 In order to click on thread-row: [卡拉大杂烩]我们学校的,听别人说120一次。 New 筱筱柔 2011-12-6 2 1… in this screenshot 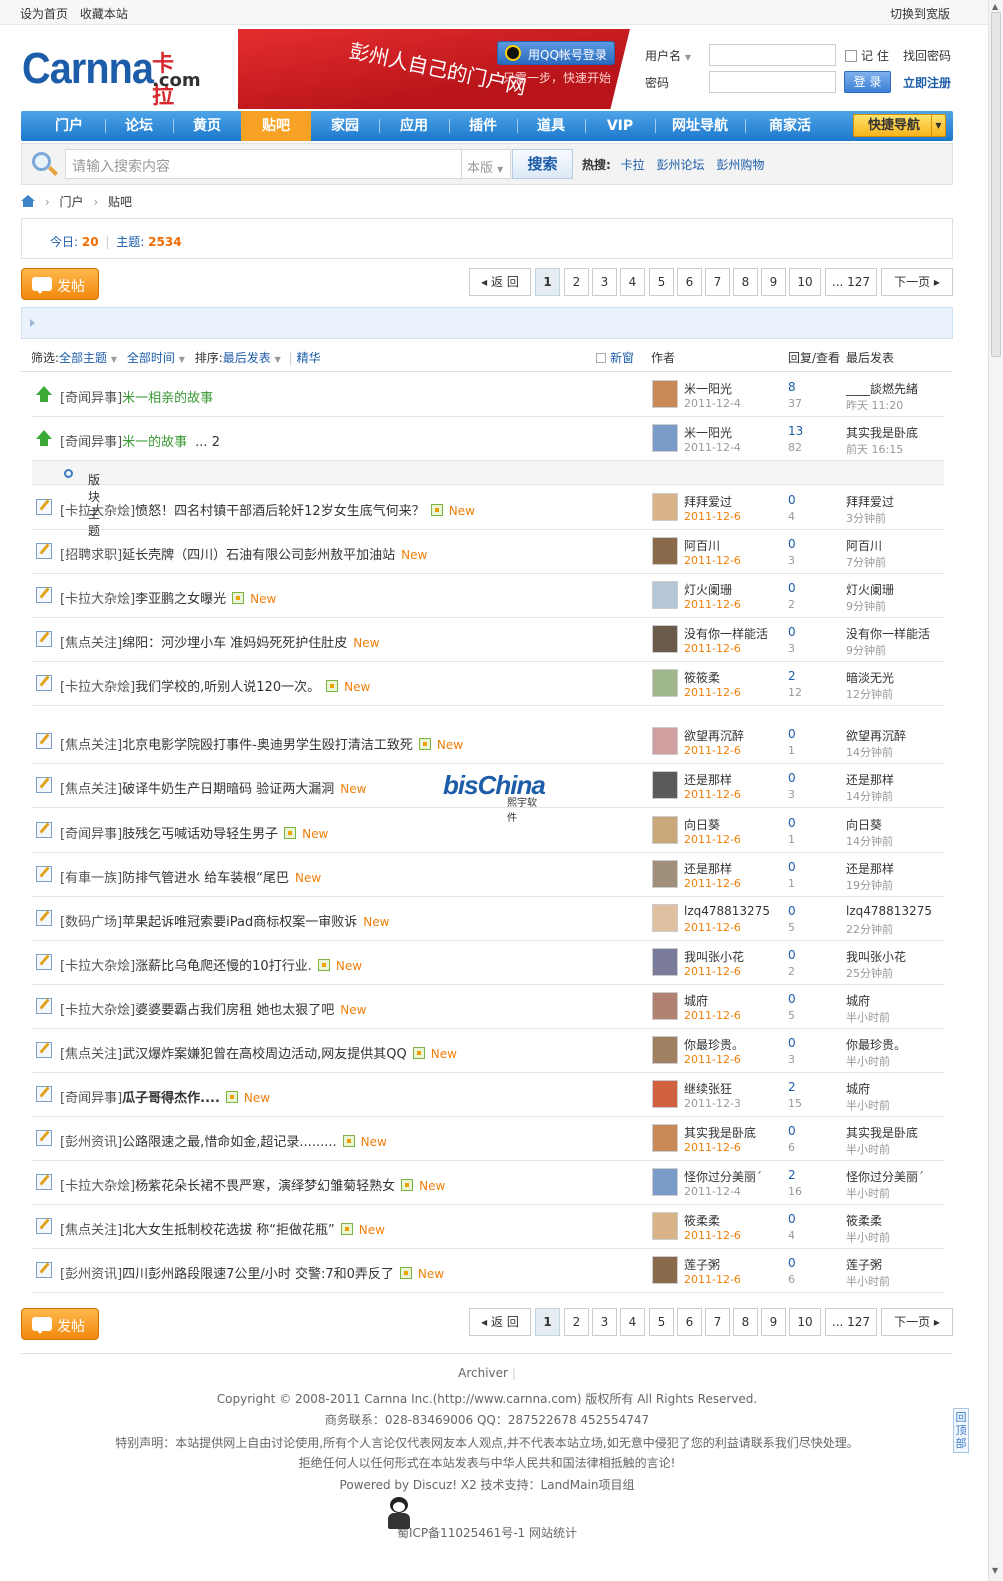, I will do `click(488, 684)`.